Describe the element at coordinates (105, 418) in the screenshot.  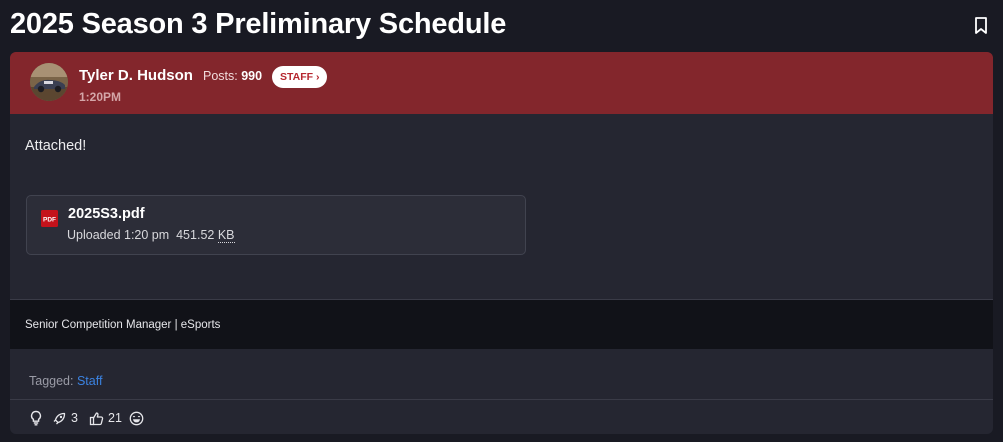
I see `like-action: 21` at that location.